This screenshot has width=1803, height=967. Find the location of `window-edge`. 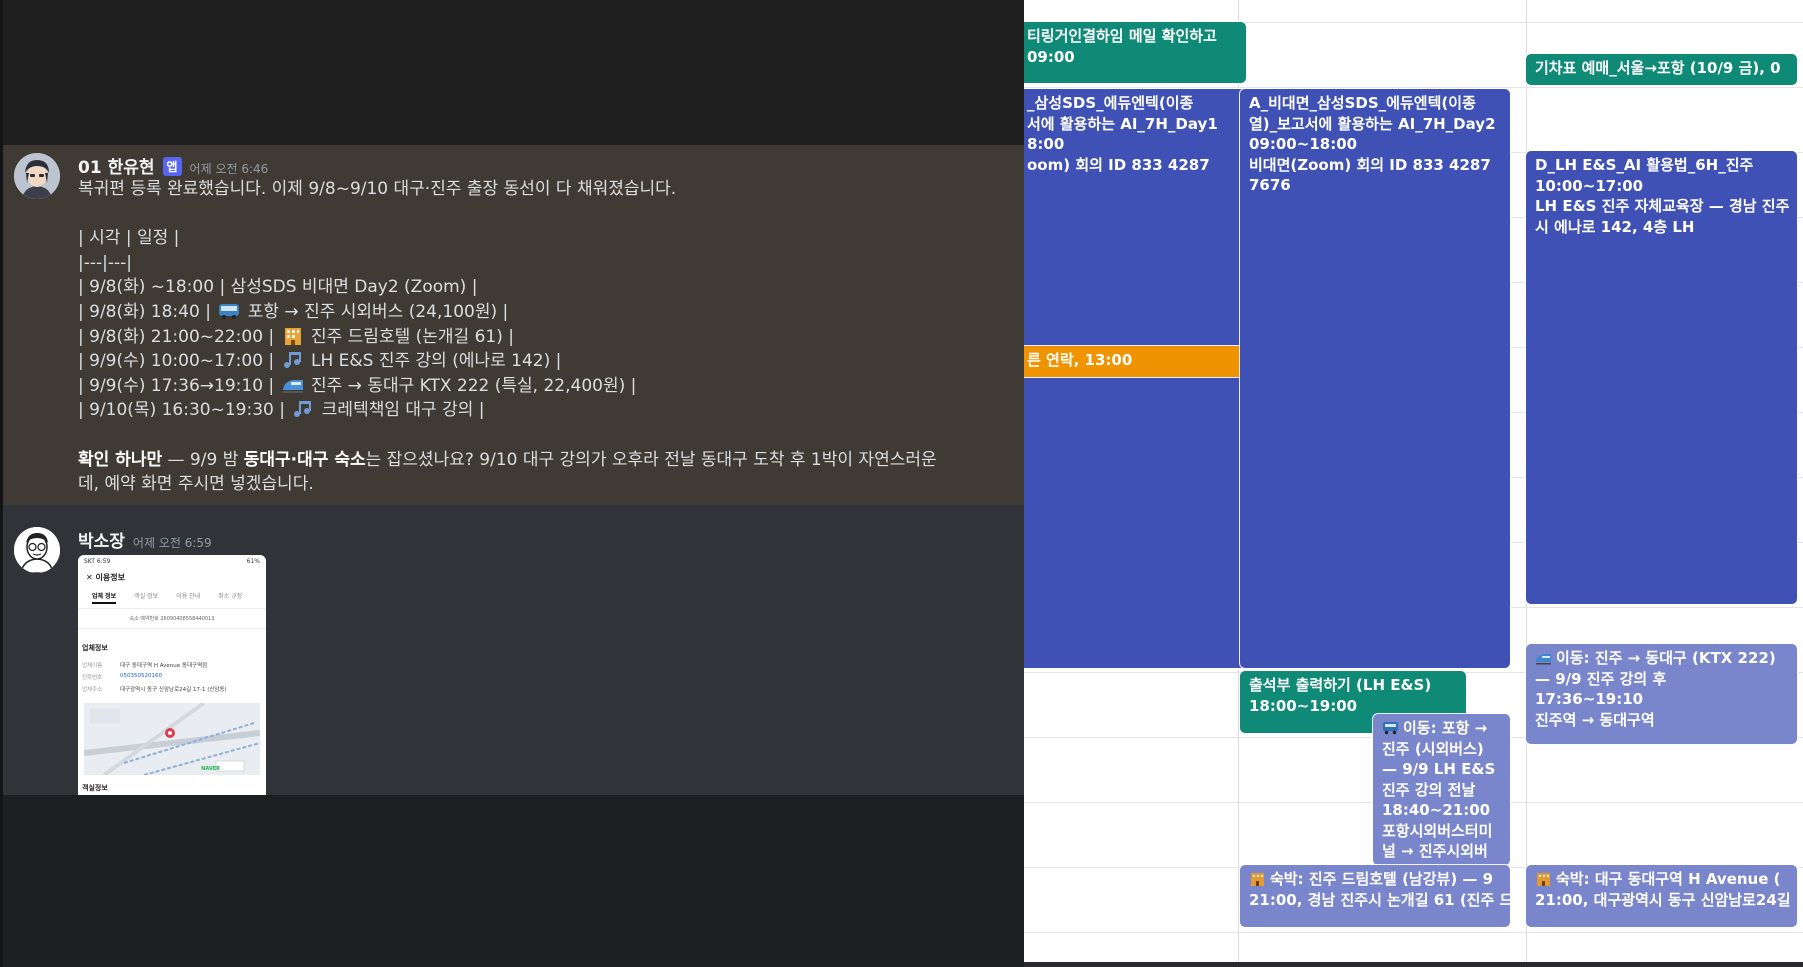

window-edge is located at coordinates (1, 483).